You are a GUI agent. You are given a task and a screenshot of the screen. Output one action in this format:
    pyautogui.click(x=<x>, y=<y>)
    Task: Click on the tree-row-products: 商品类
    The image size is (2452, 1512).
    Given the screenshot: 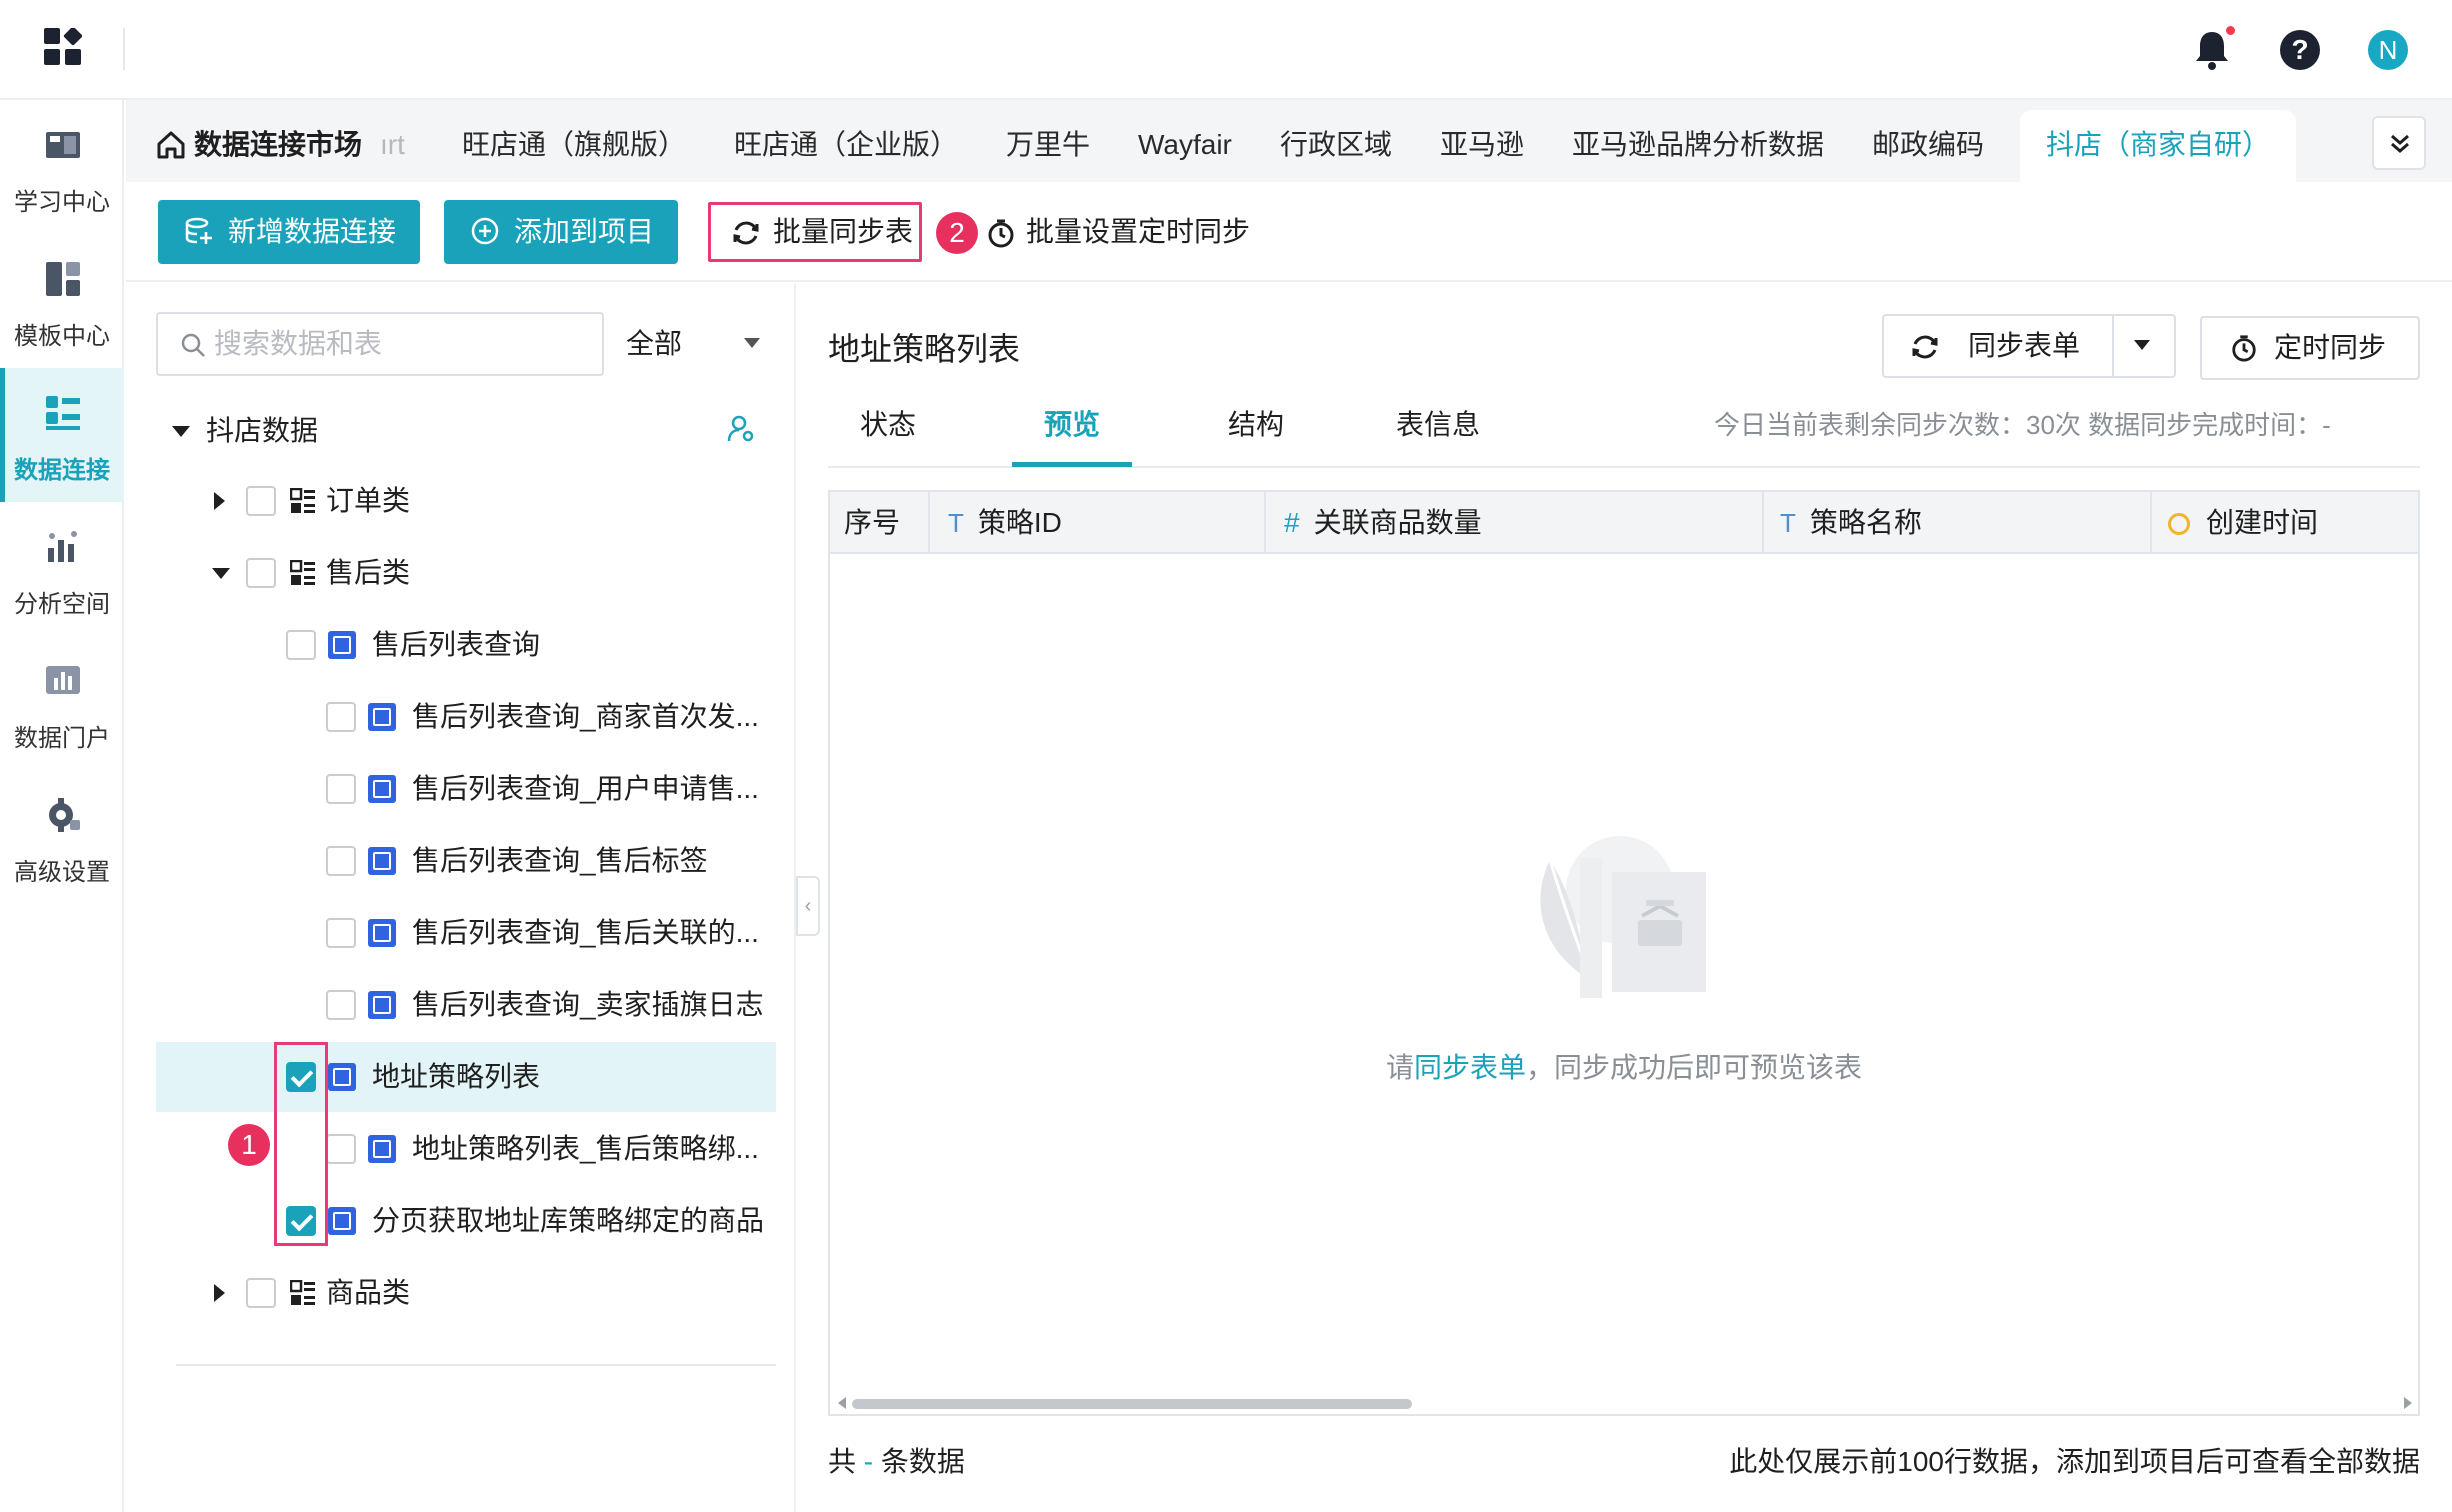 What is the action you would take?
    pyautogui.click(x=466, y=1293)
    